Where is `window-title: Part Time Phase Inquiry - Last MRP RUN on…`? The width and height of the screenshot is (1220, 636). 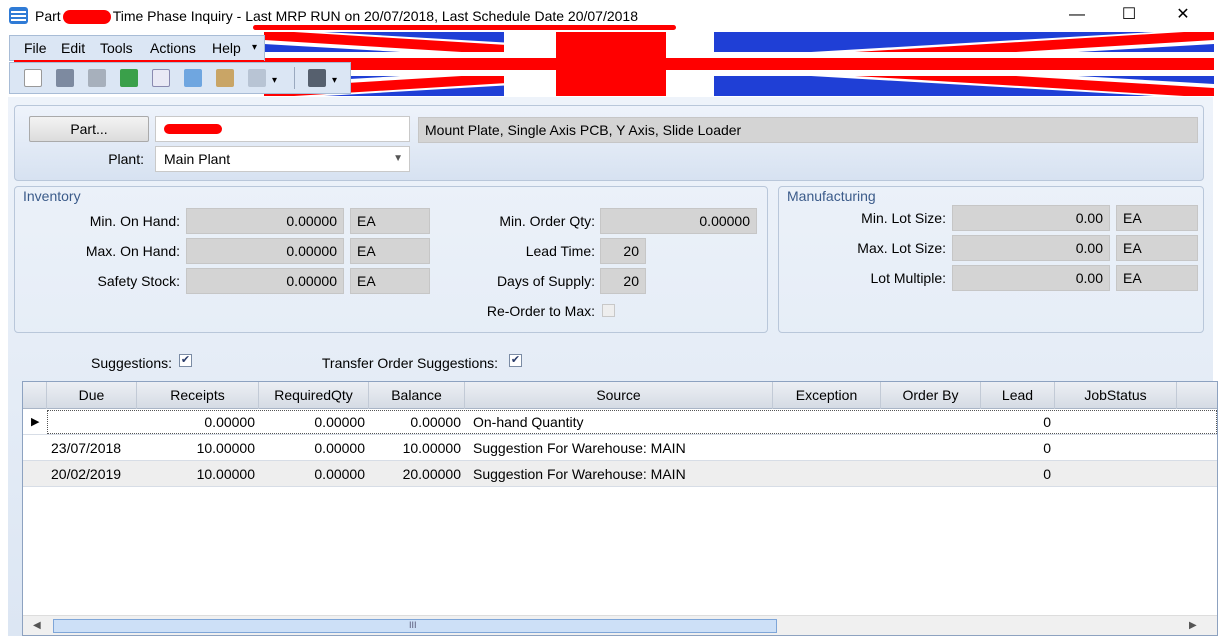 window-title: Part Time Phase Inquiry - Last MRP RUN on… is located at coordinates (337, 16).